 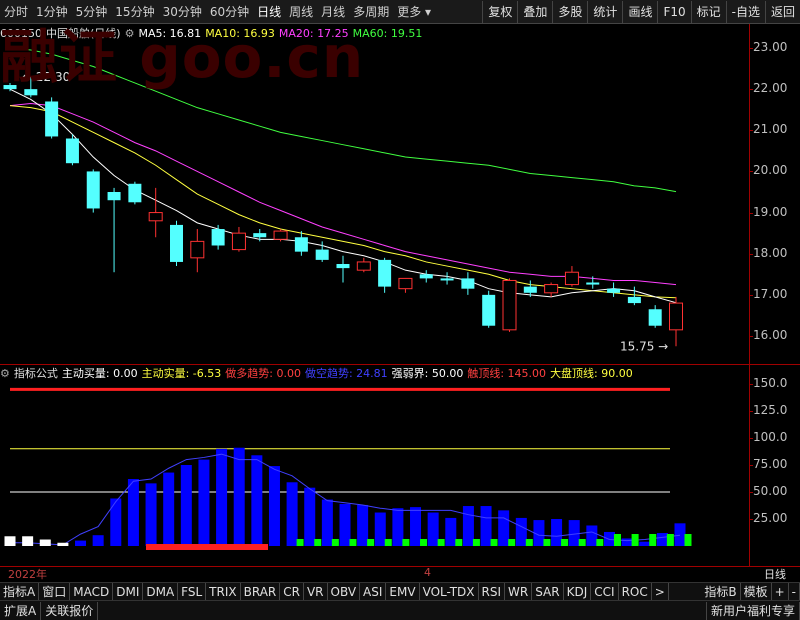 I want to click on toolbar-button: 叠加, so click(x=534, y=11).